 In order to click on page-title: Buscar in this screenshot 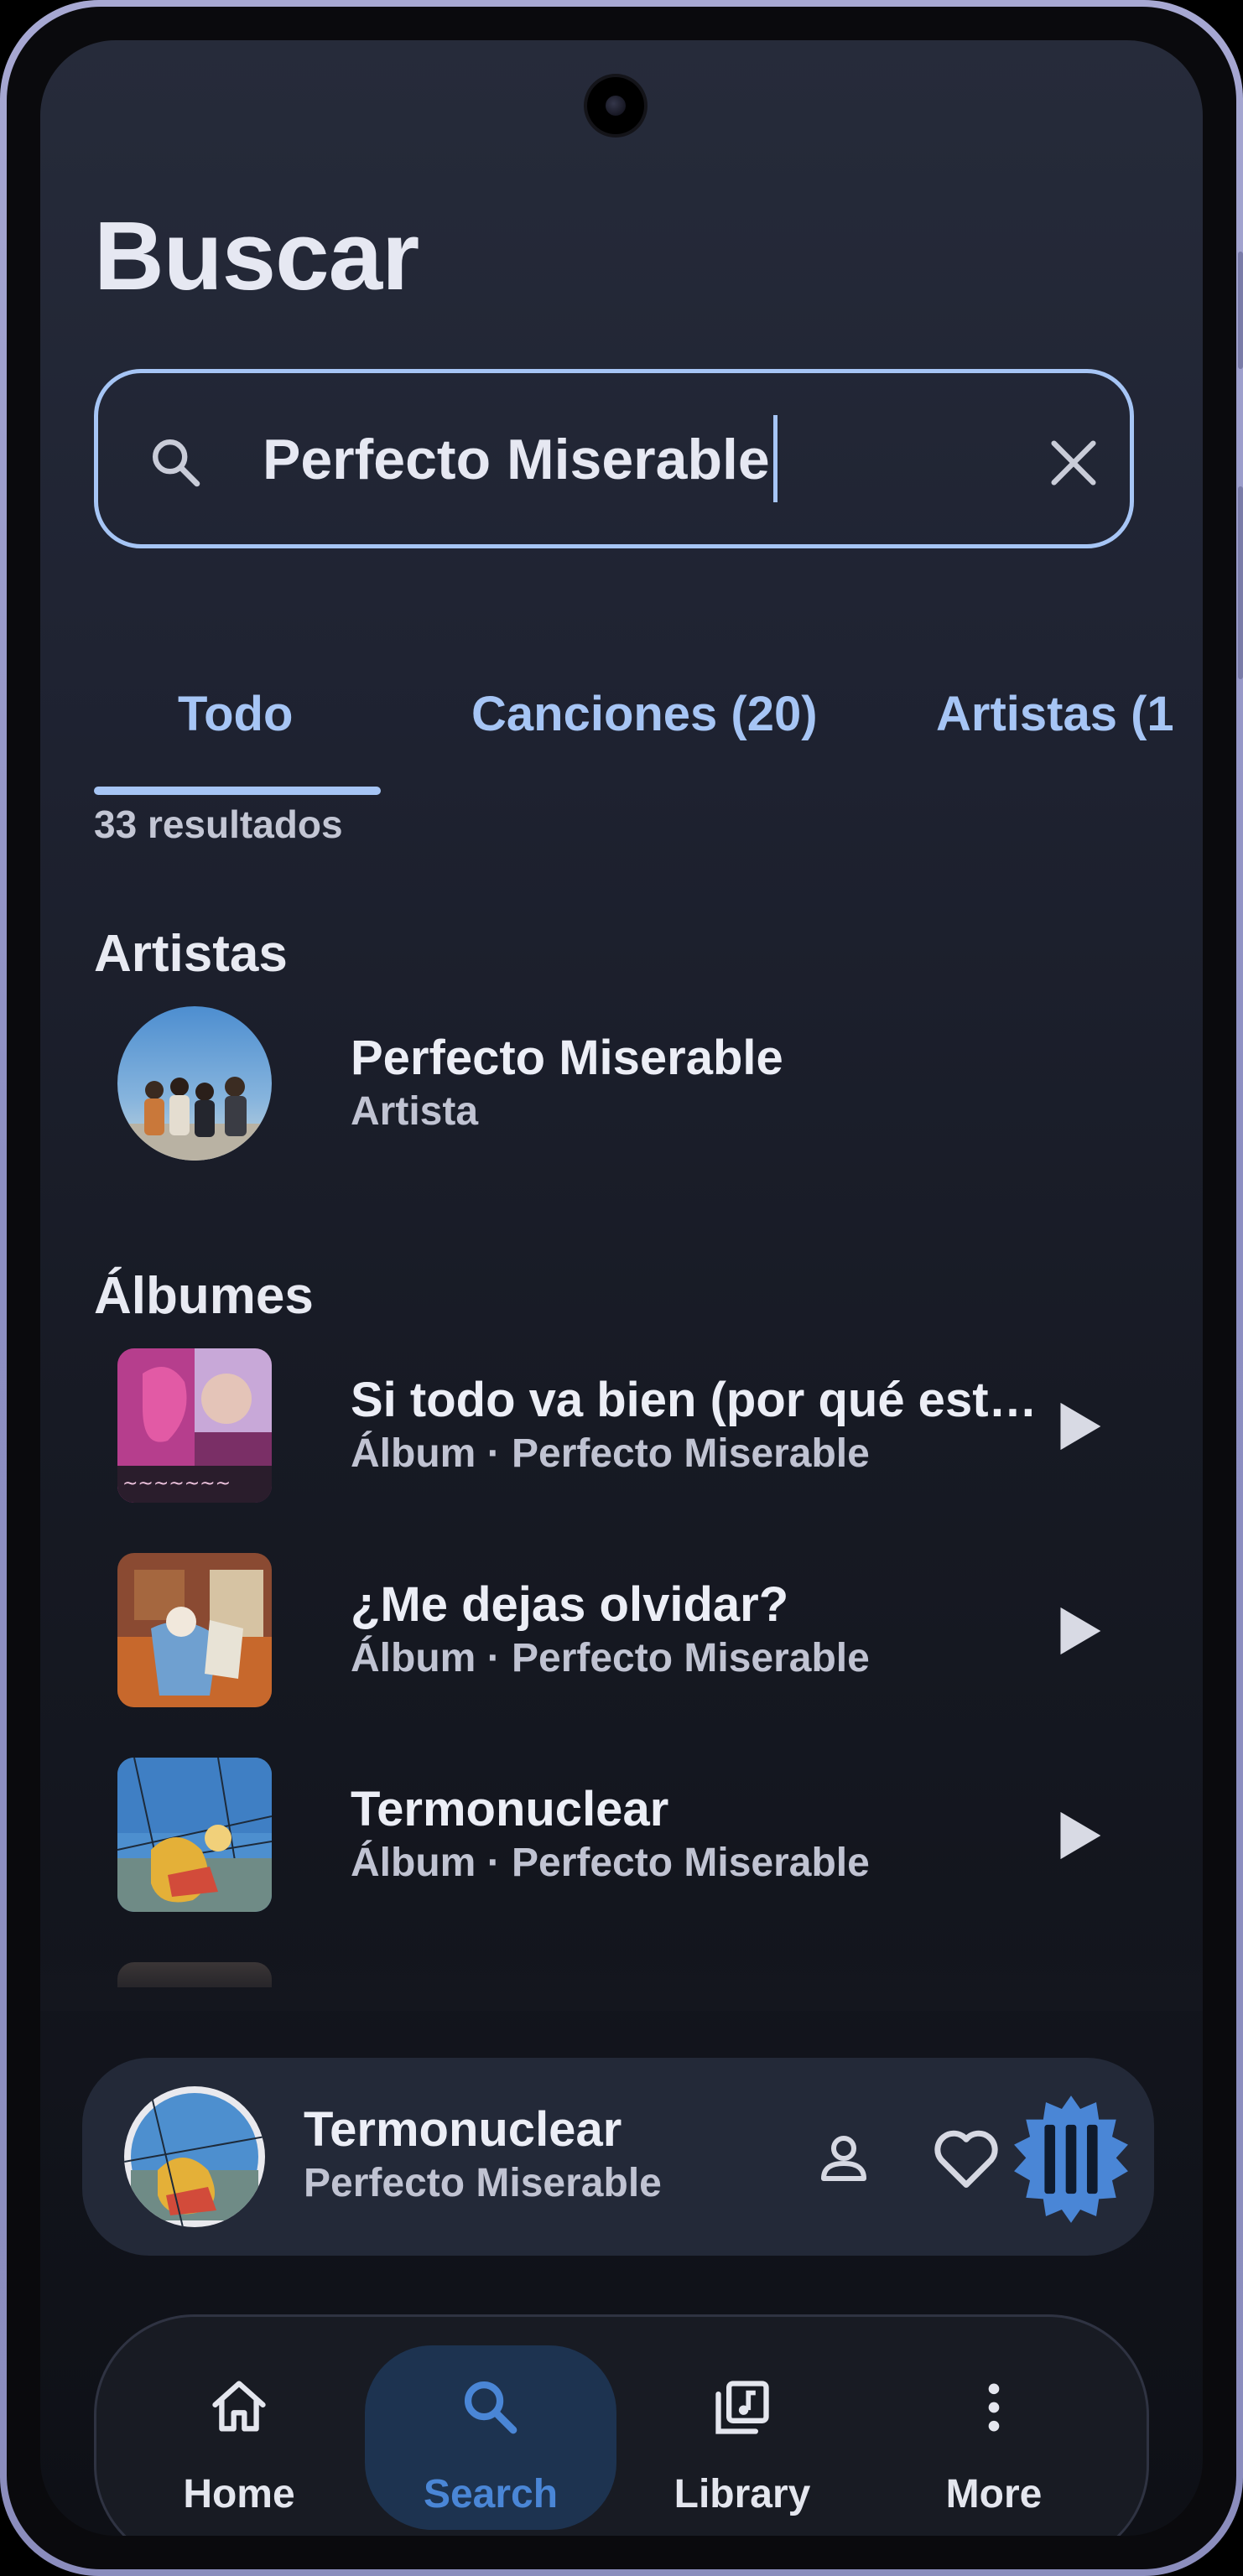, I will do `click(256, 255)`.